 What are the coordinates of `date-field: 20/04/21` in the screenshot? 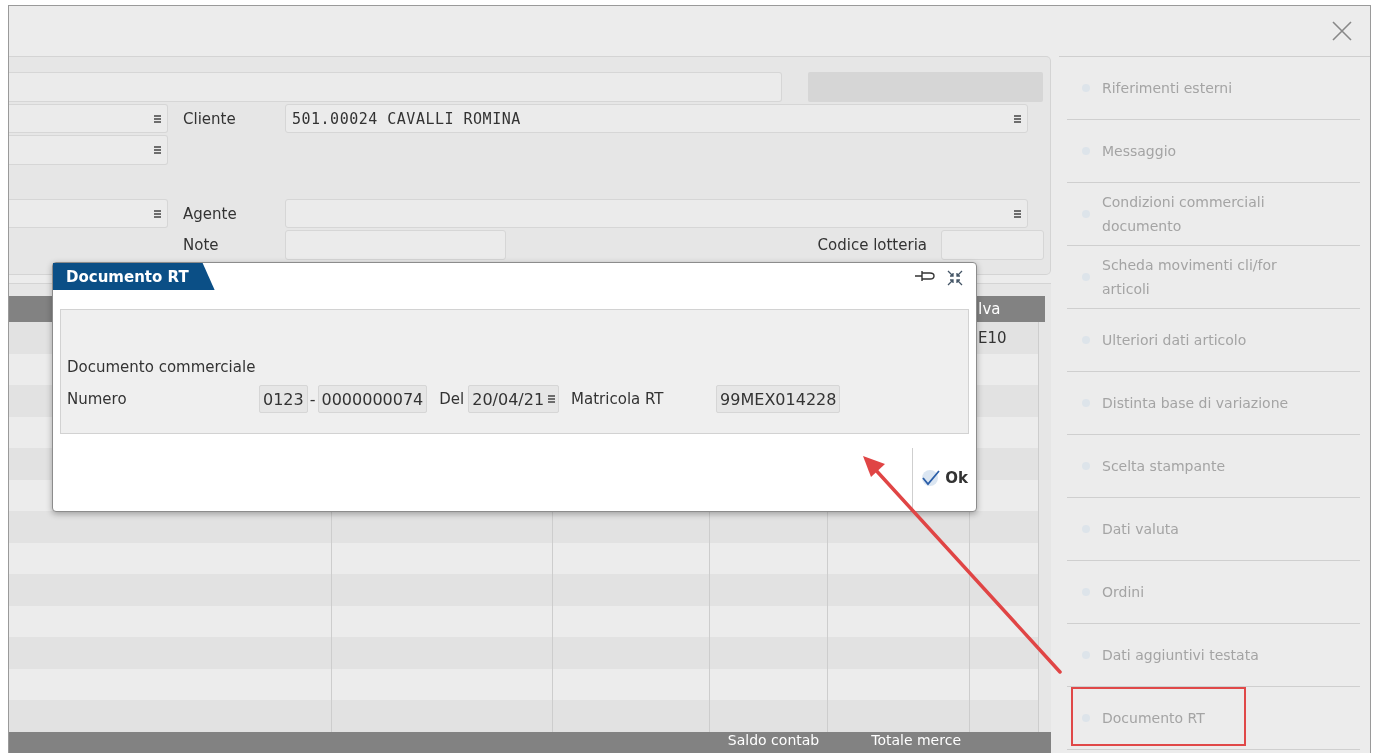 It's located at (514, 399).